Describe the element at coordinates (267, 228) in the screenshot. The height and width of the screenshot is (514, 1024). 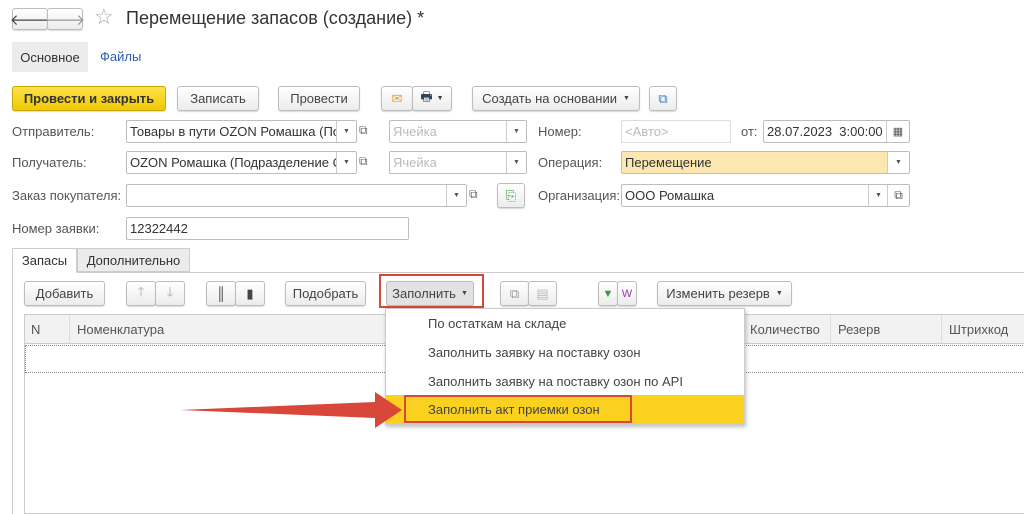
I see `request-number-field: 12322442` at that location.